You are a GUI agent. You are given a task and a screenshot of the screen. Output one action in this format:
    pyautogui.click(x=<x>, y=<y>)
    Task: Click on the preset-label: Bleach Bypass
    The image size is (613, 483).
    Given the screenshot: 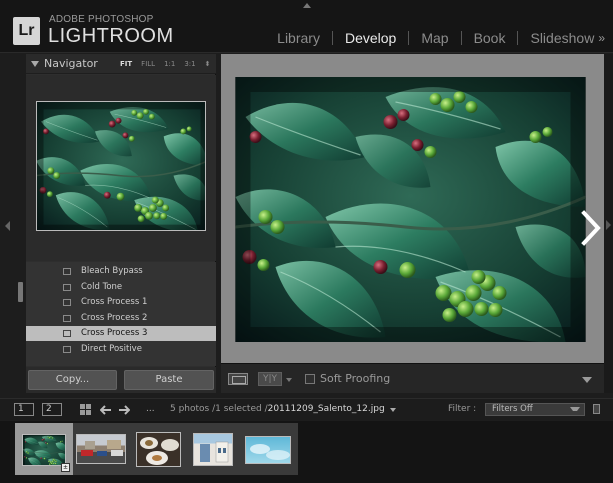 What is the action you would take?
    pyautogui.click(x=112, y=271)
    